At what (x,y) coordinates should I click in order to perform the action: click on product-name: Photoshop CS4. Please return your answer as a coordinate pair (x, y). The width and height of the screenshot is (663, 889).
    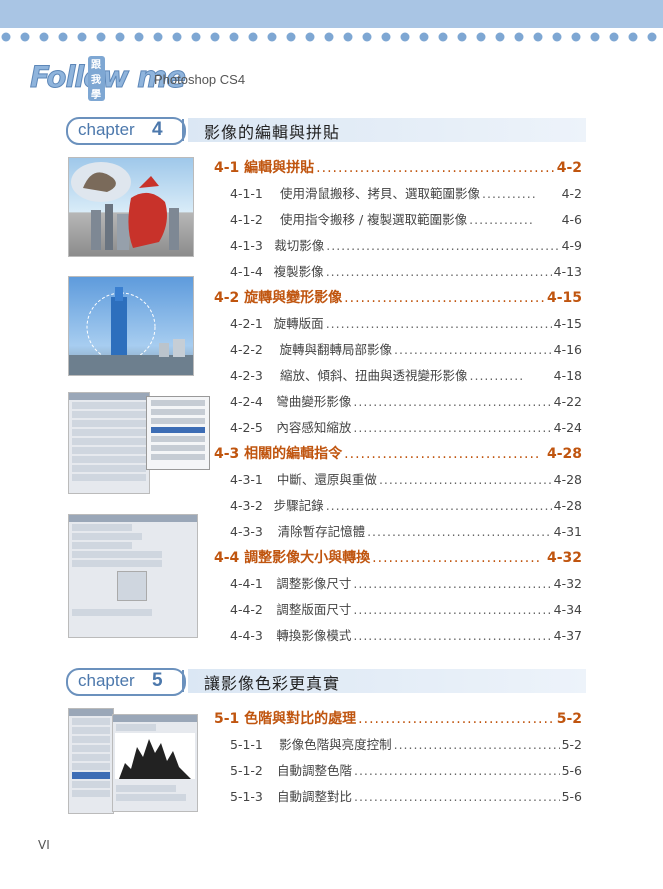
    Looking at the image, I should click on (200, 79).